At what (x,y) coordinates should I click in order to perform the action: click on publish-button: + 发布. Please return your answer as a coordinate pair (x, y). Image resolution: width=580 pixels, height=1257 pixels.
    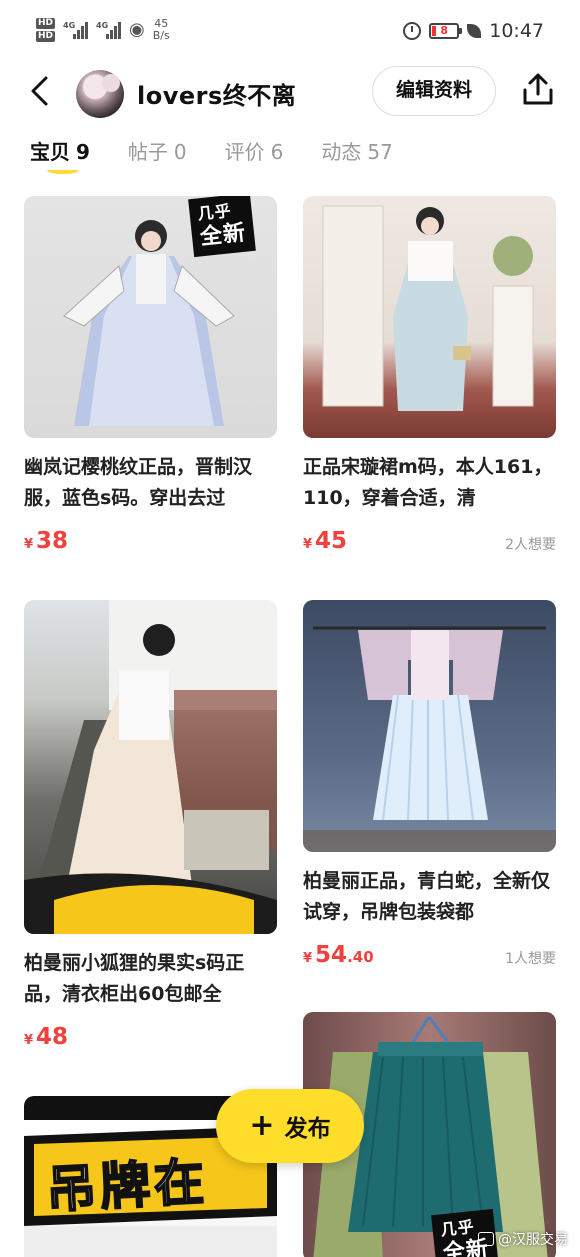
    Looking at the image, I should click on (290, 1126).